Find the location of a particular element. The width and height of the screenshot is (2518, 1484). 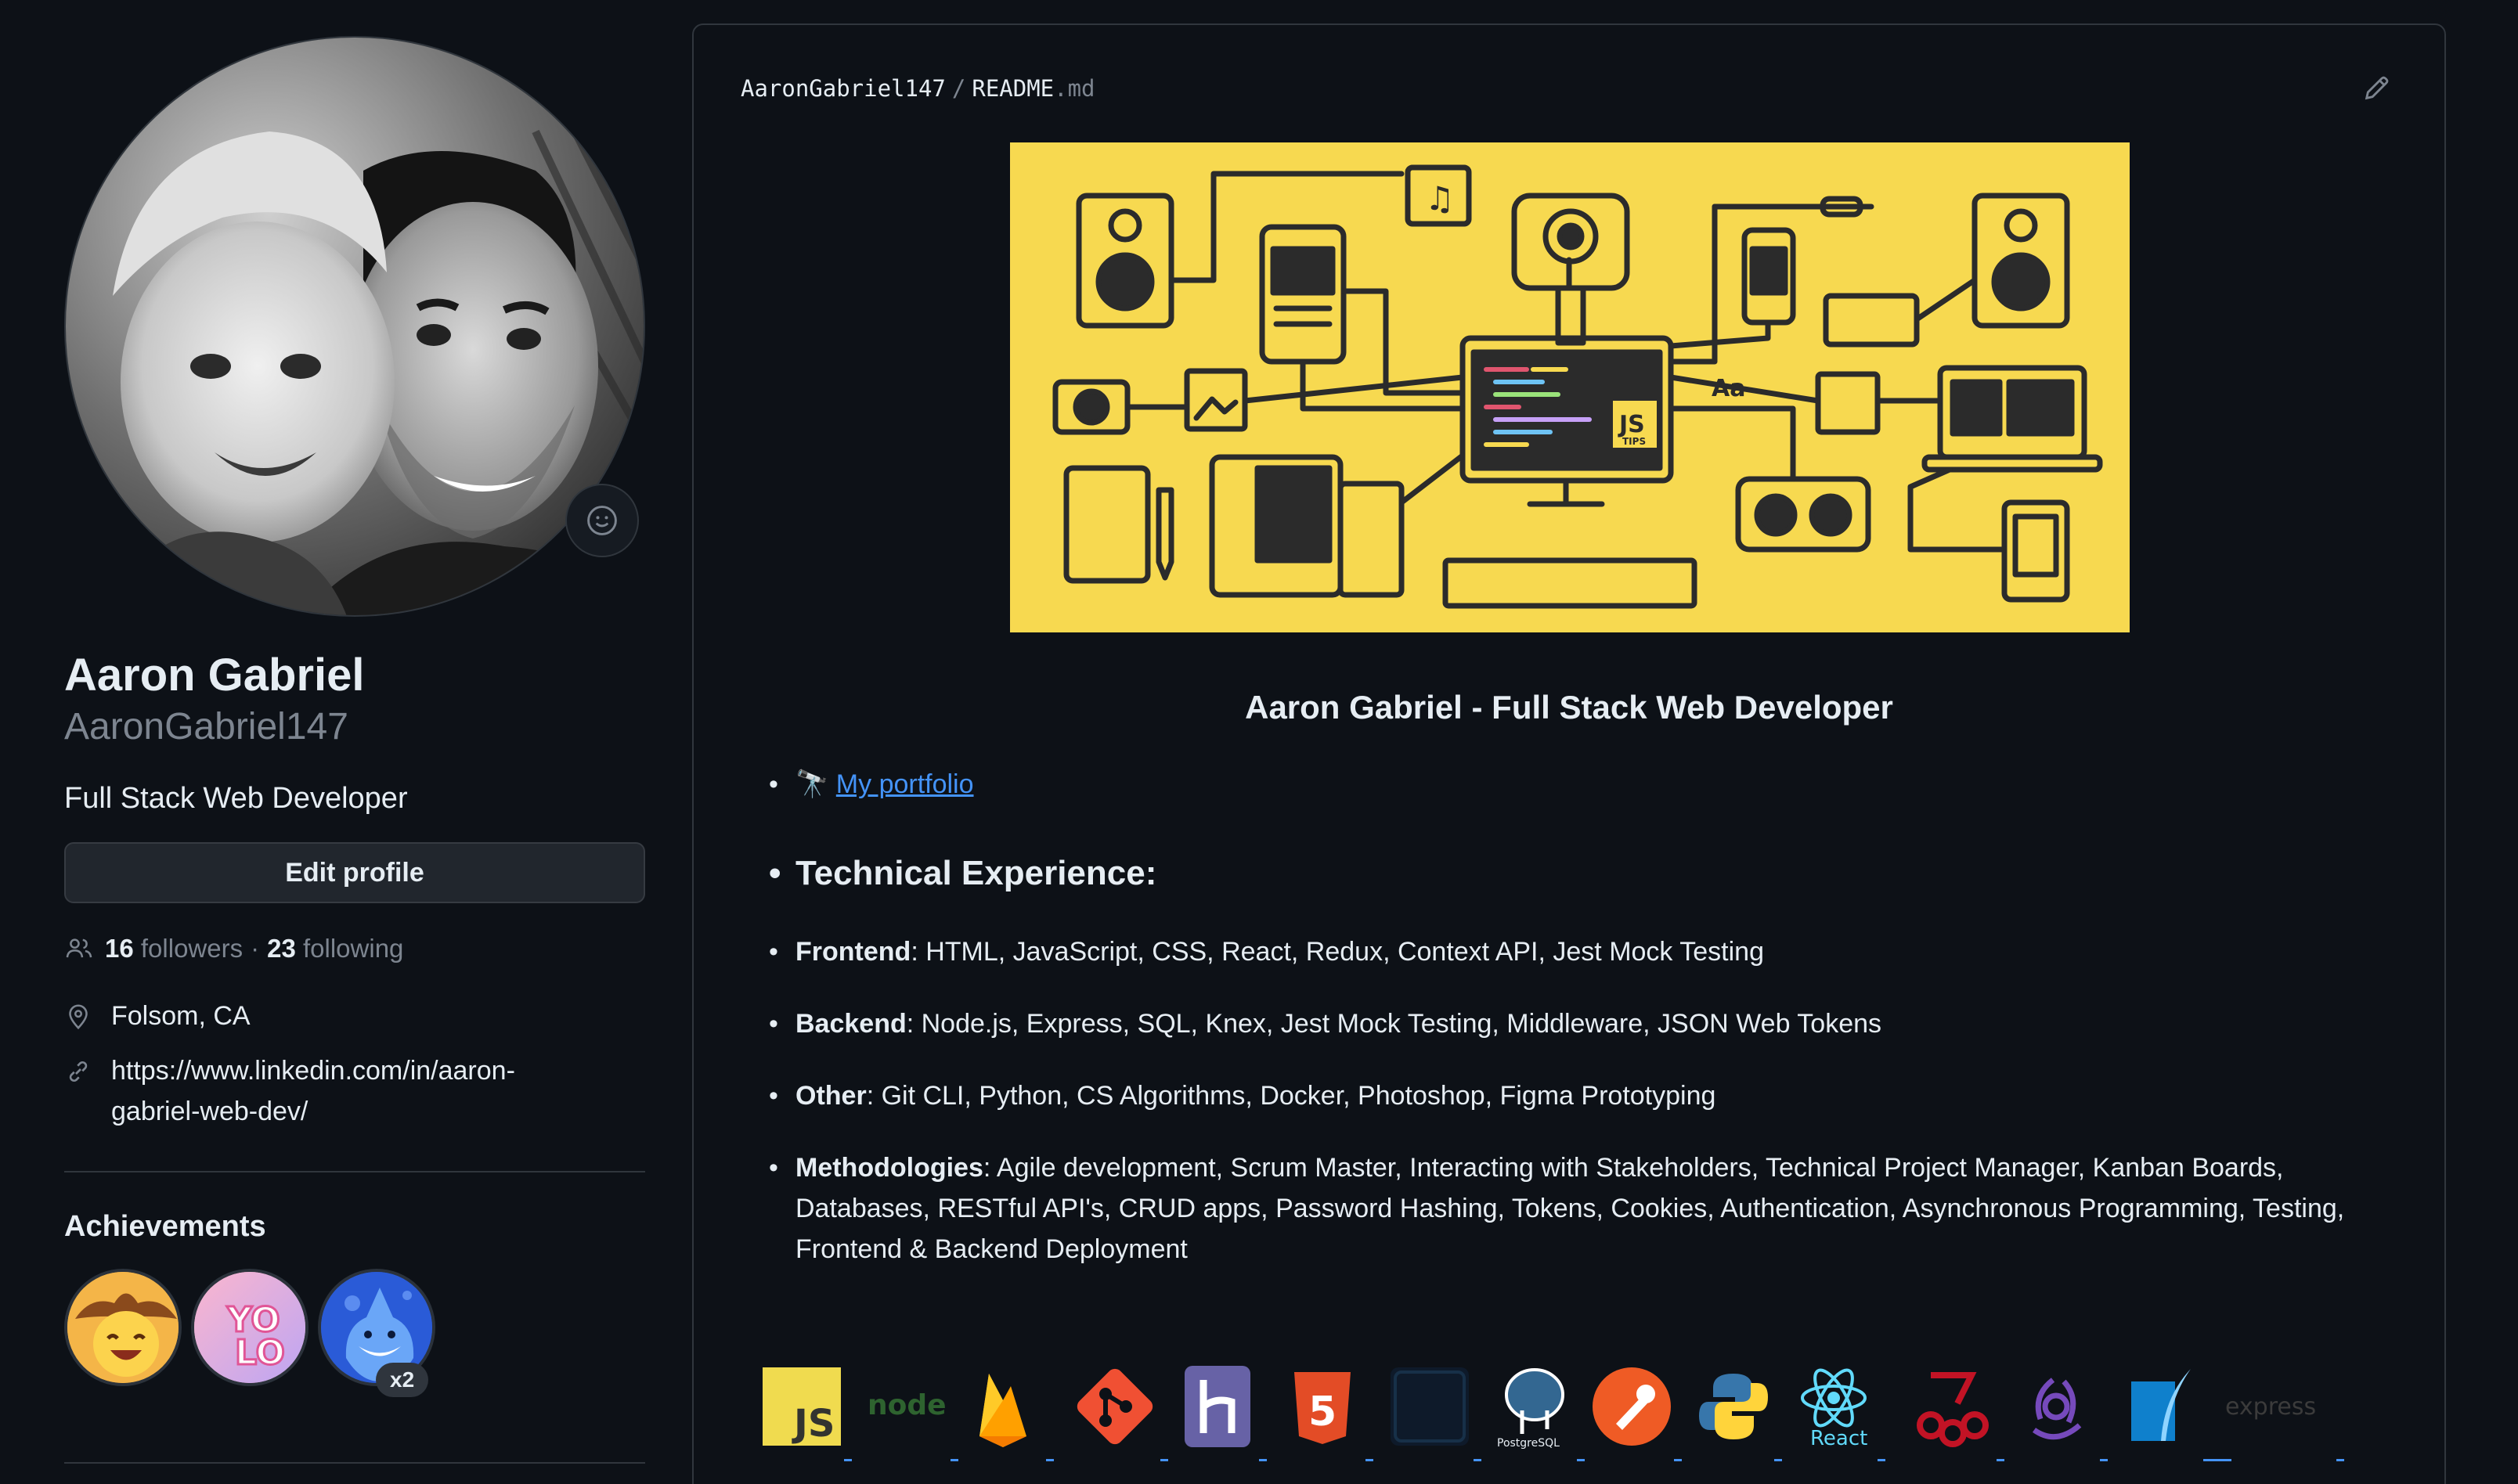

people-icon is located at coordinates (79, 949).